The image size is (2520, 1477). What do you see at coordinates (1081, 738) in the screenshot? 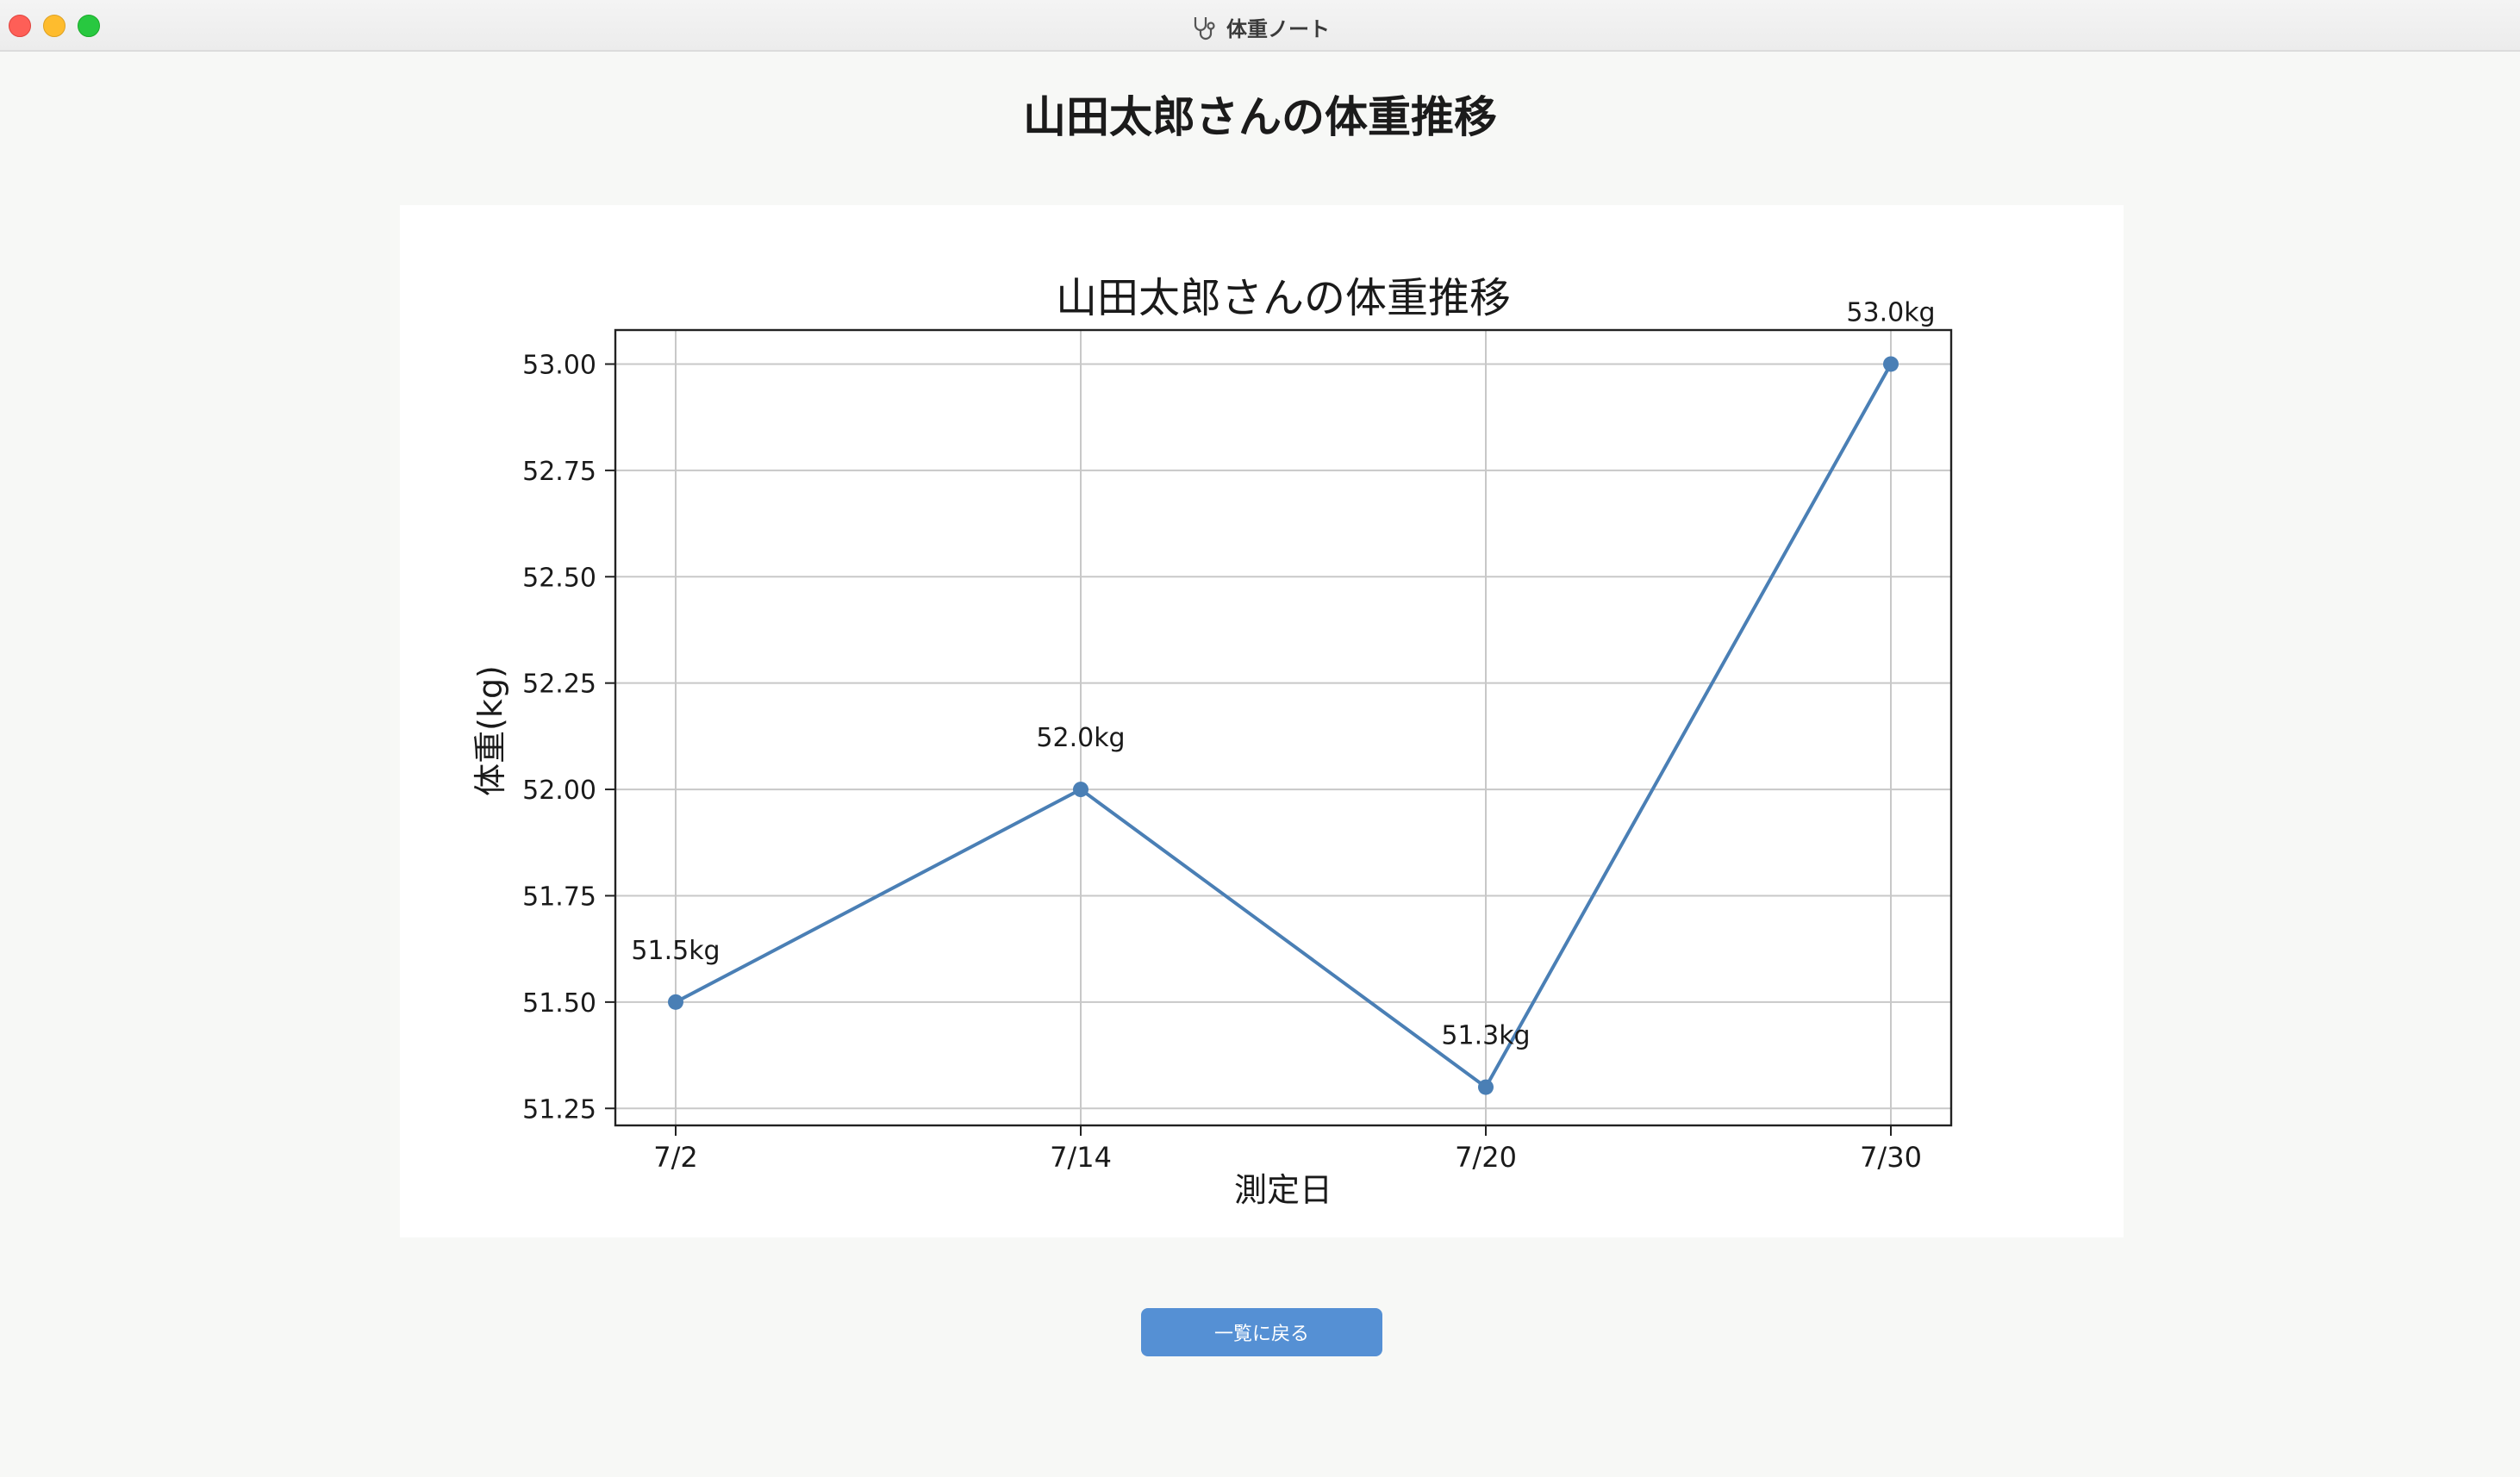
I see `data-point-label: 52.0kg` at bounding box center [1081, 738].